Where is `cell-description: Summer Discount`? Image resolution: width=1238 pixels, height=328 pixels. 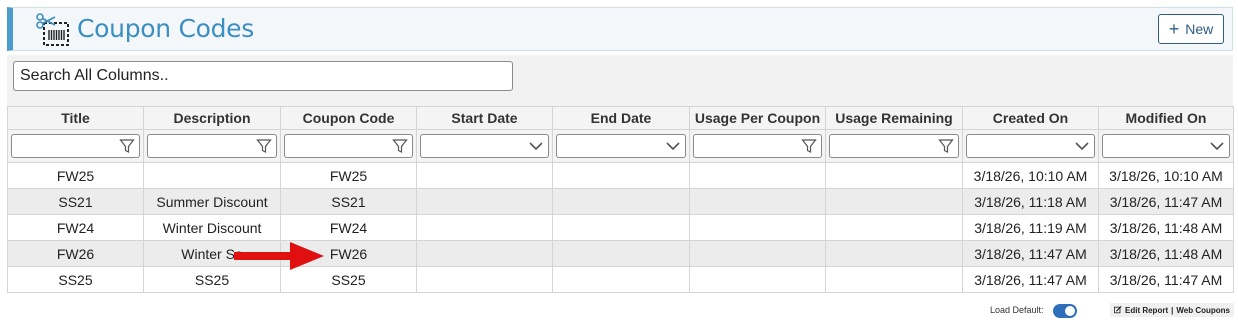 cell-description: Summer Discount is located at coordinates (212, 201).